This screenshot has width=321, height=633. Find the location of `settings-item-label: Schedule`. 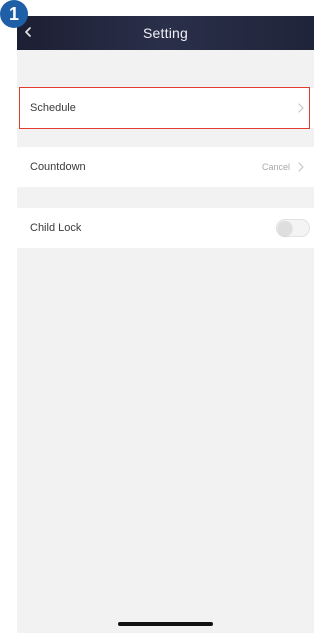

settings-item-label: Schedule is located at coordinates (53, 108).